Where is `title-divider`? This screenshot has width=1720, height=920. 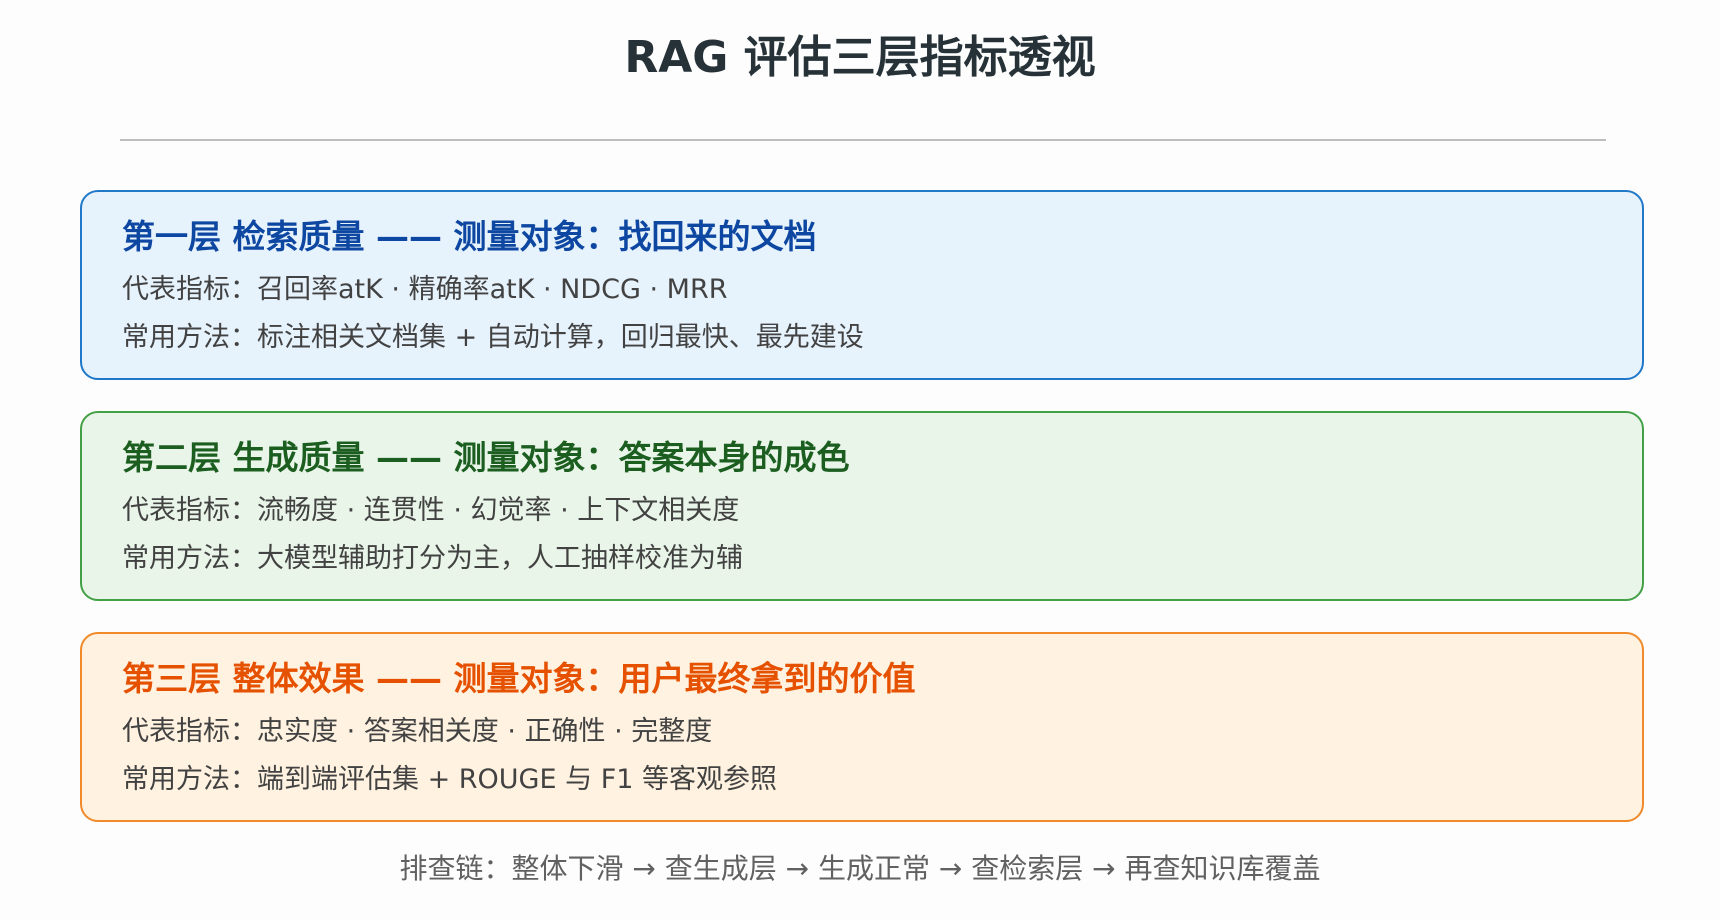 title-divider is located at coordinates (863, 140).